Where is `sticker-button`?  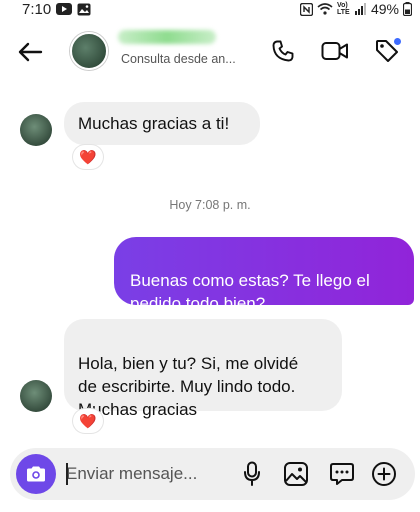
sticker-button is located at coordinates (342, 474).